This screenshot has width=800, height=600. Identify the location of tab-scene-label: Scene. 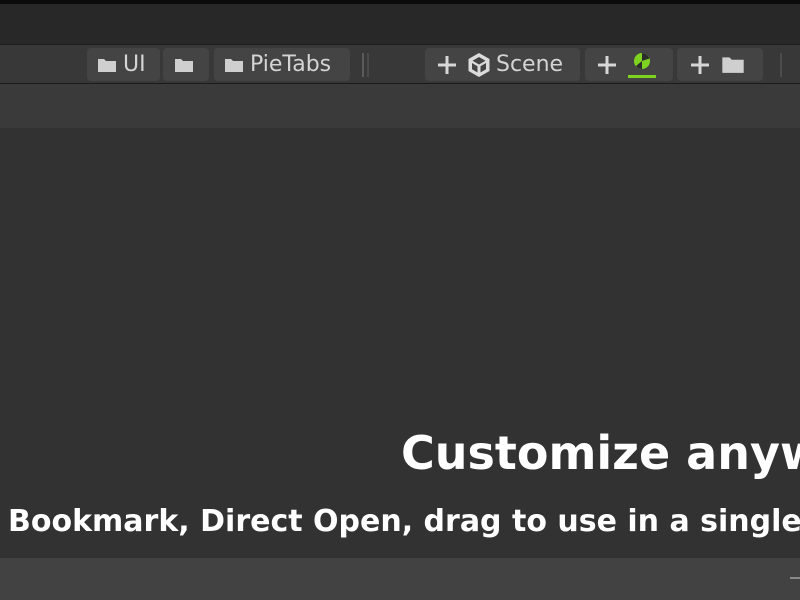
(530, 64).